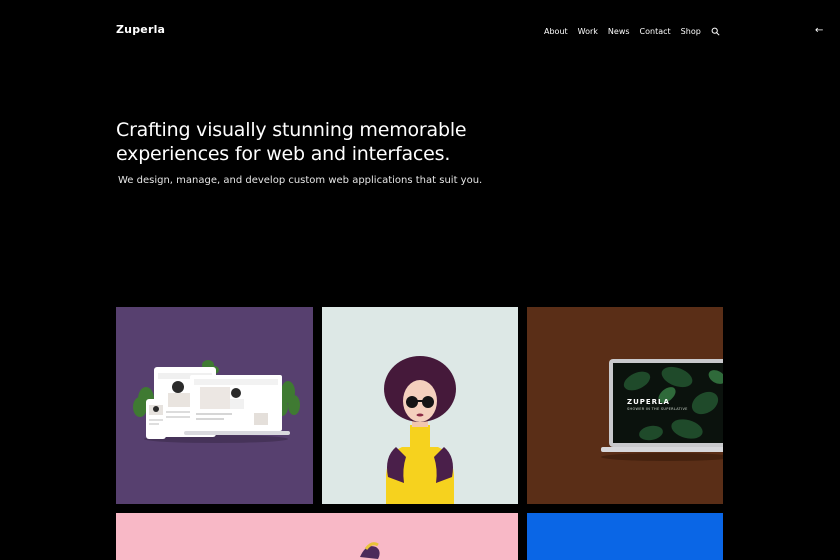 The height and width of the screenshot is (560, 840). I want to click on portfolio-tile-laptop: ZUPERLA SHOWER IN THE SUPERLATIVE, so click(625, 405).